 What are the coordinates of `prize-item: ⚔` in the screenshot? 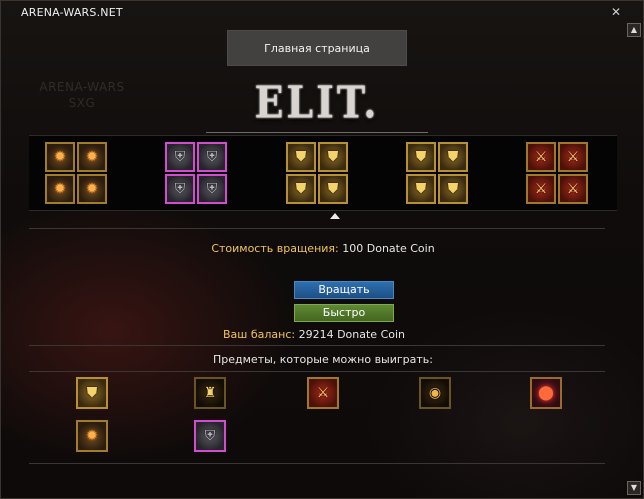 It's located at (323, 393).